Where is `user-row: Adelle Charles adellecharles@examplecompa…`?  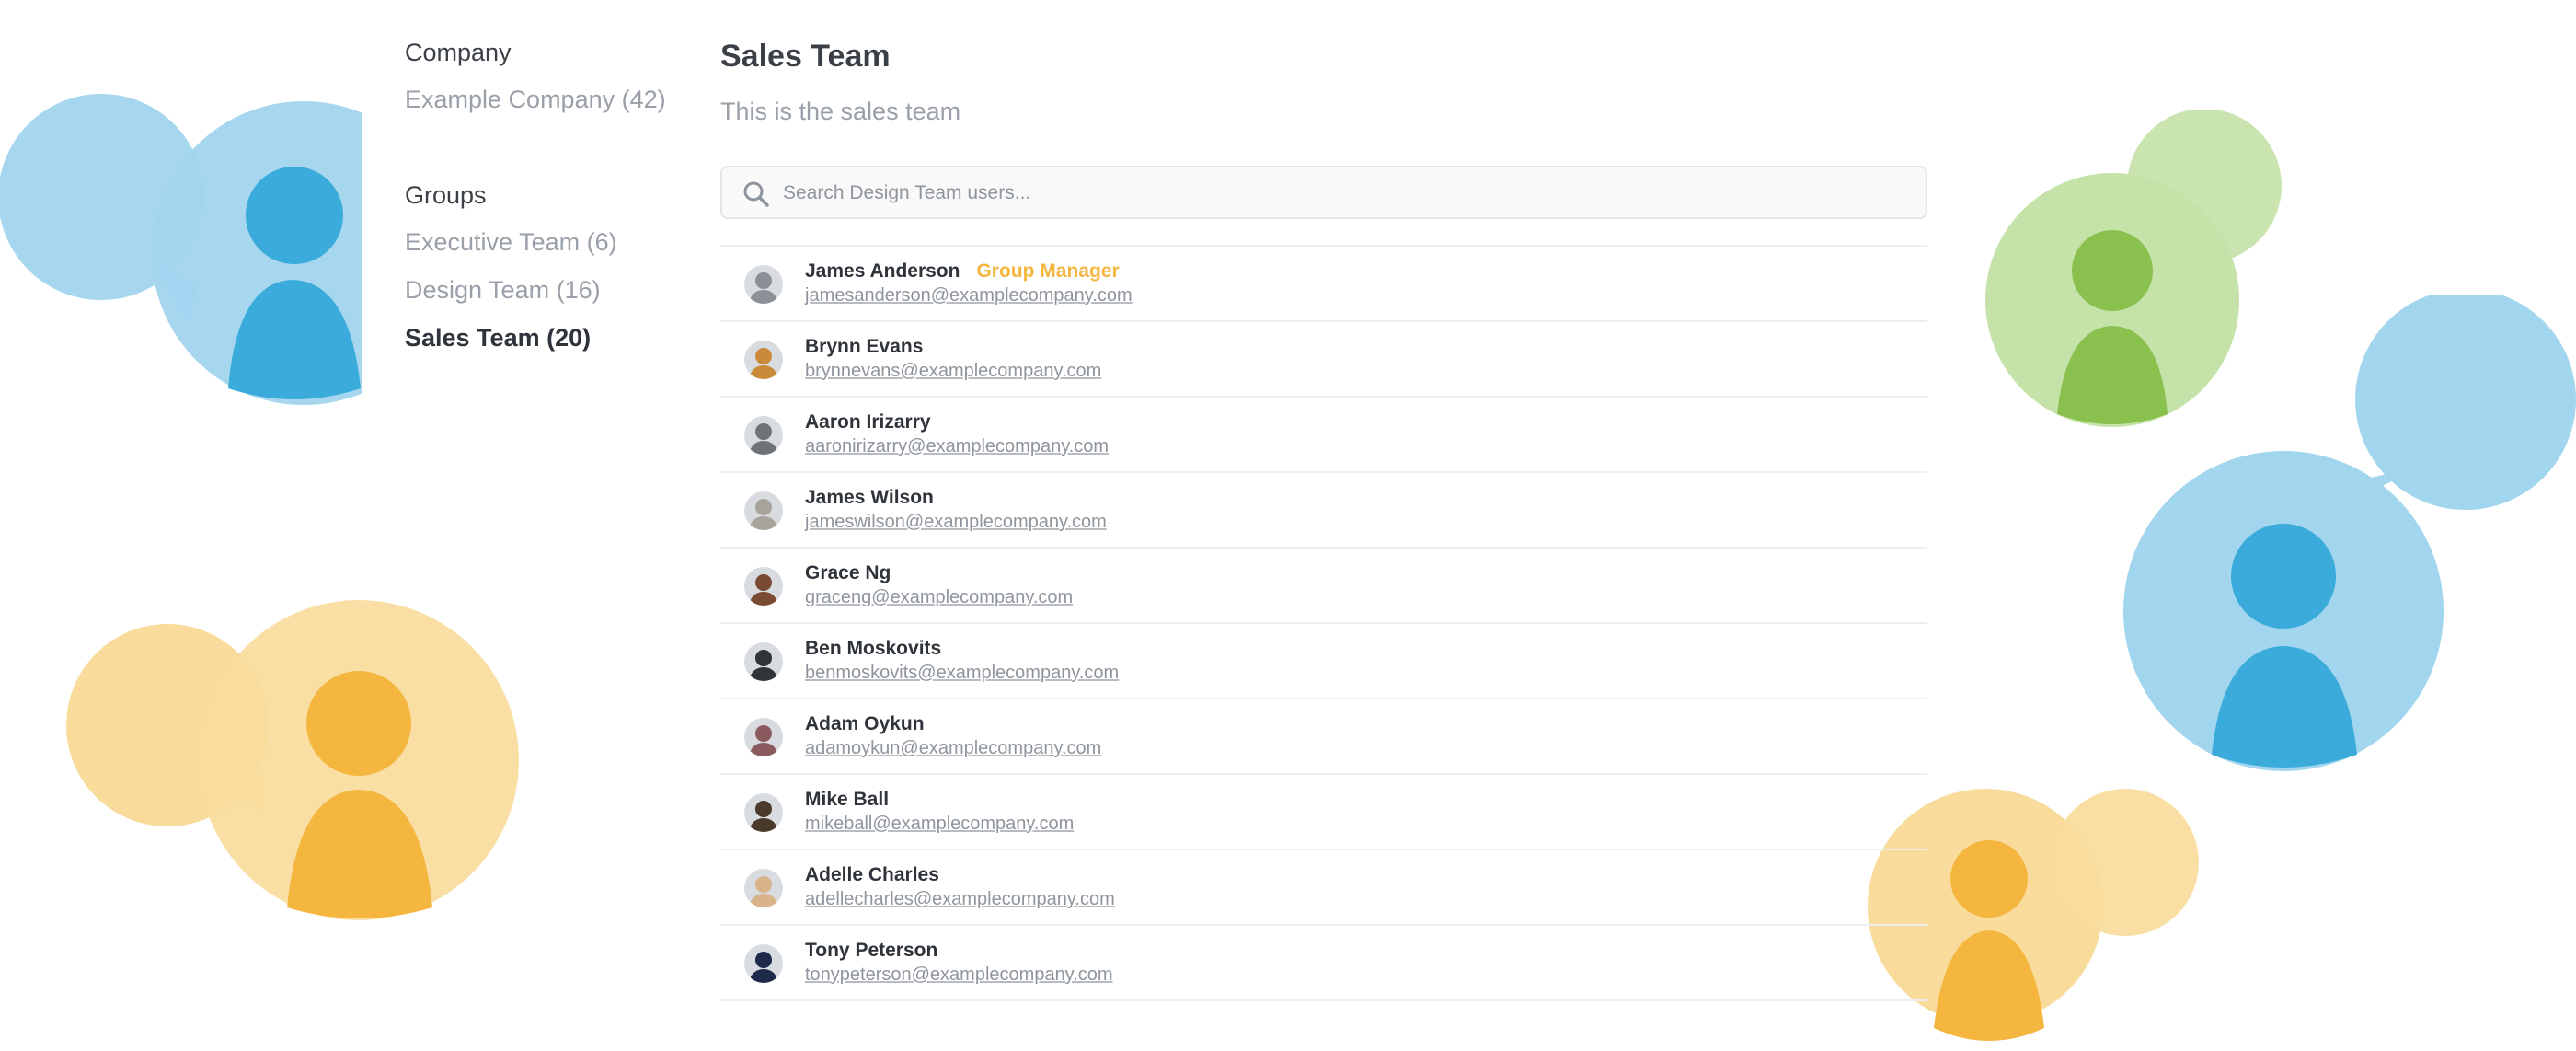
user-row: Adelle Charles adellecharles@examplecompa… is located at coordinates (1323, 888).